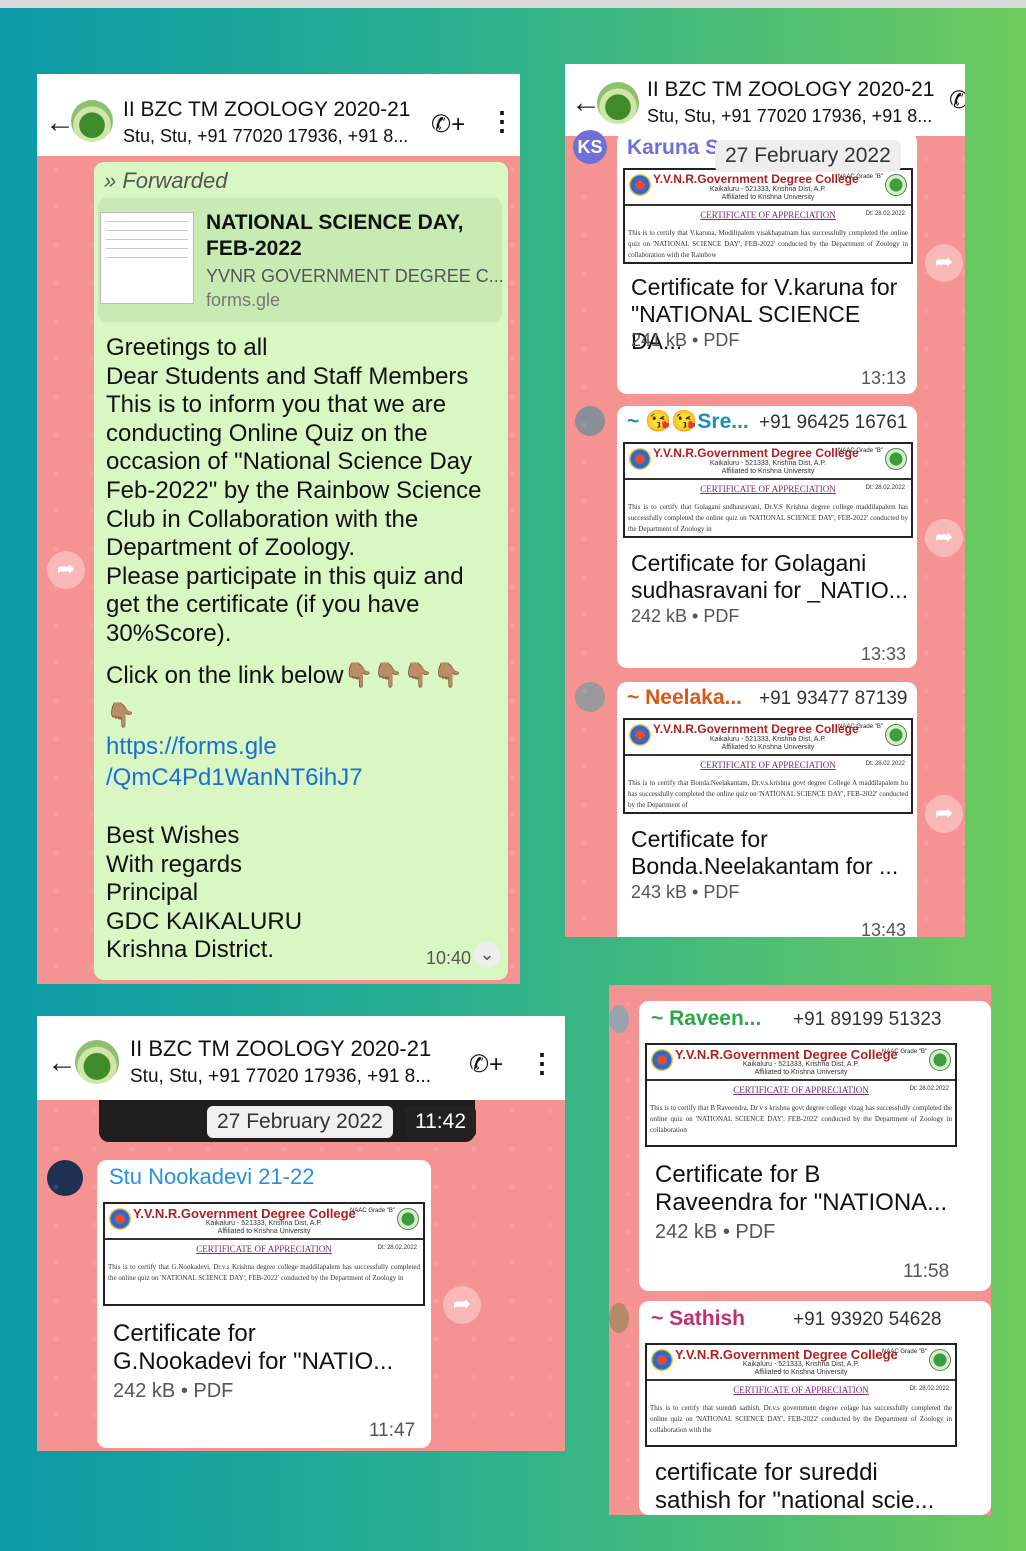 The width and height of the screenshot is (1026, 1551). Describe the element at coordinates (243, 300) in the screenshot. I see `link-preview-domain: forms.gle` at that location.